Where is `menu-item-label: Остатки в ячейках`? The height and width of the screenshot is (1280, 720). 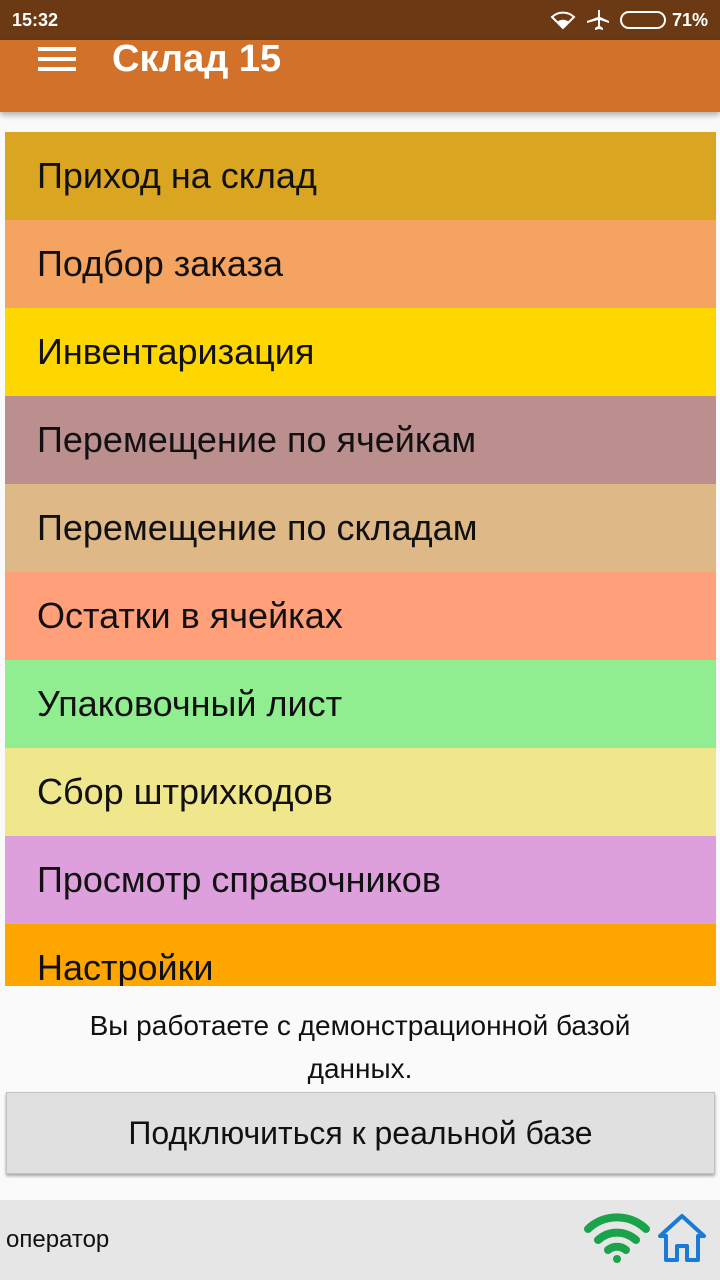 menu-item-label: Остатки в ячейках is located at coordinates (190, 615).